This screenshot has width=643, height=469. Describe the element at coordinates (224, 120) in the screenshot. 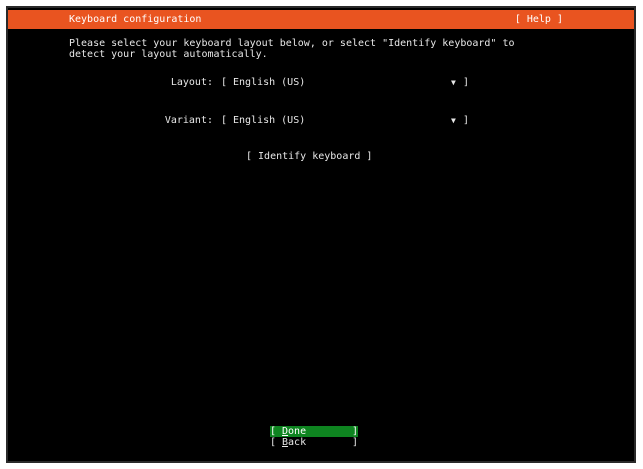

I see `variant-open-bracket: [` at that location.